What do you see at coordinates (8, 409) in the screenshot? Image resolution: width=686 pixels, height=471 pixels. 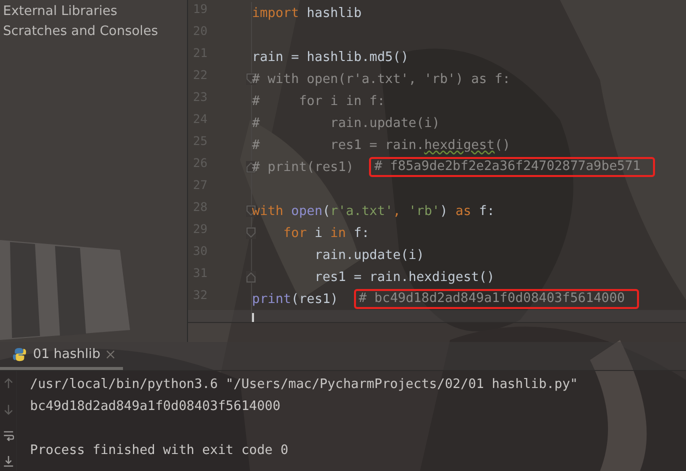 I see `down-arrow-icon` at bounding box center [8, 409].